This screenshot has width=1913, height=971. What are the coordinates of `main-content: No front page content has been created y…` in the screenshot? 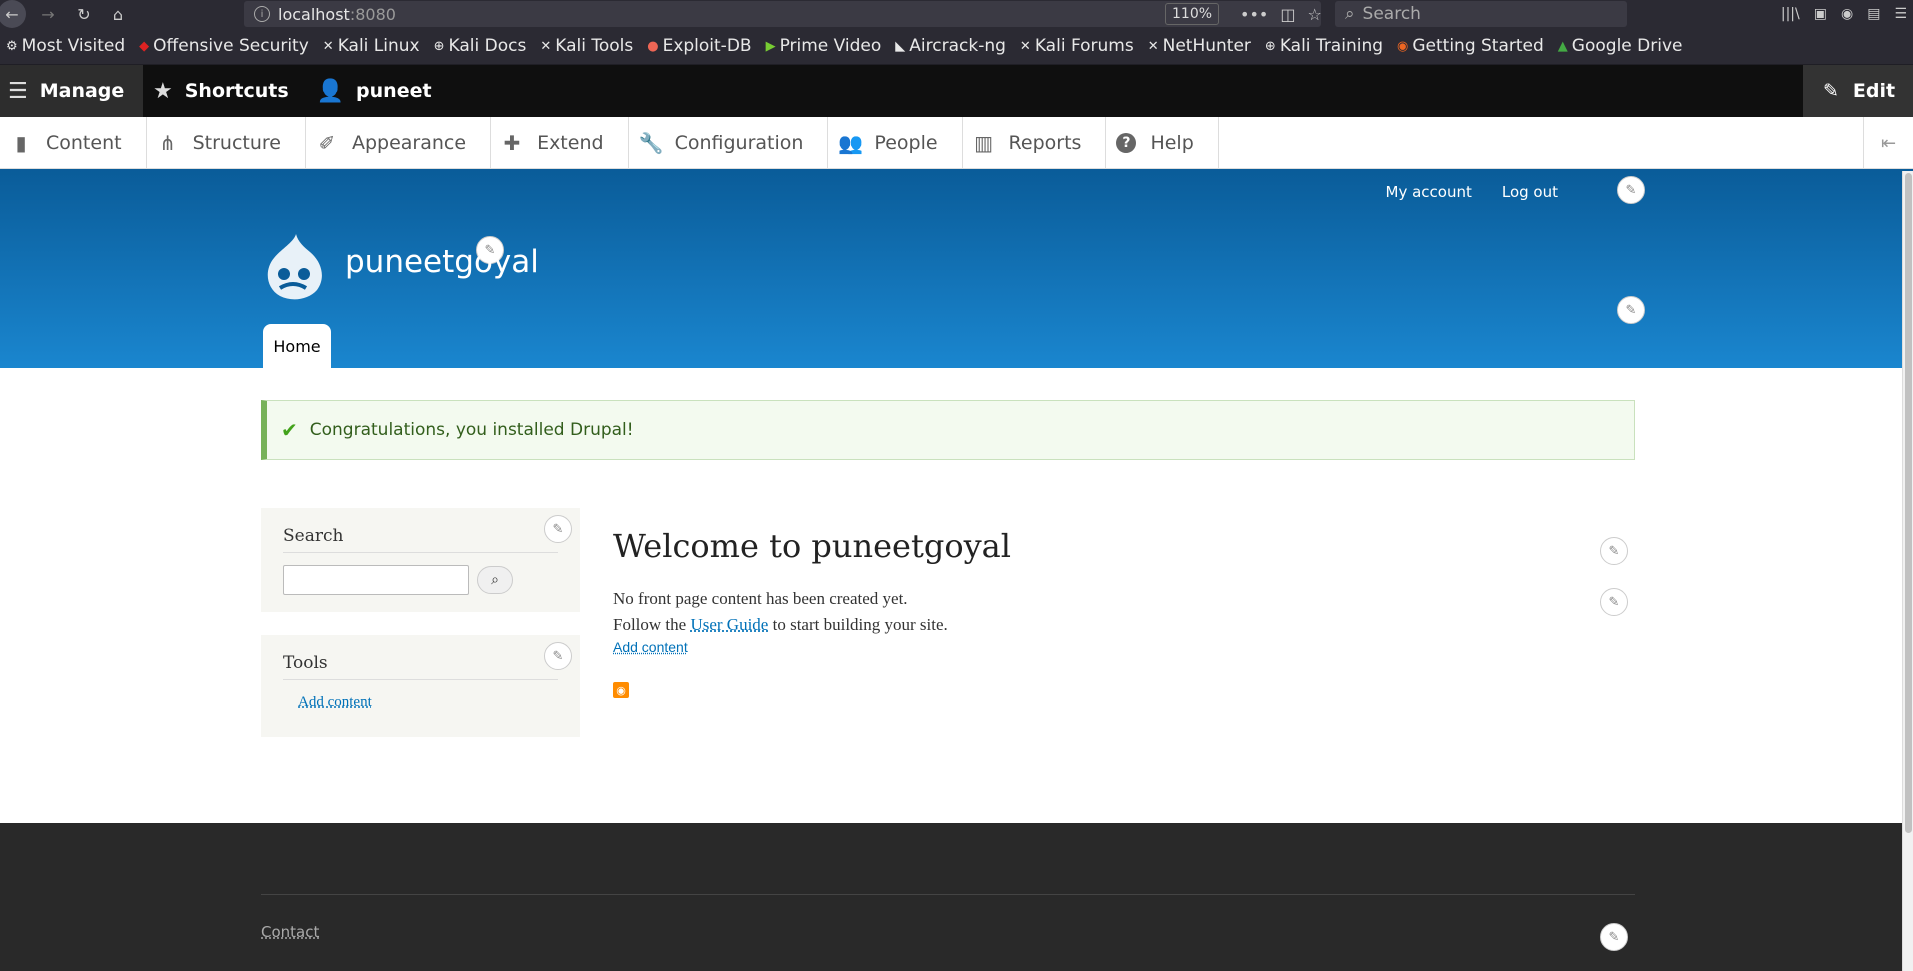 It's located at (780, 621).